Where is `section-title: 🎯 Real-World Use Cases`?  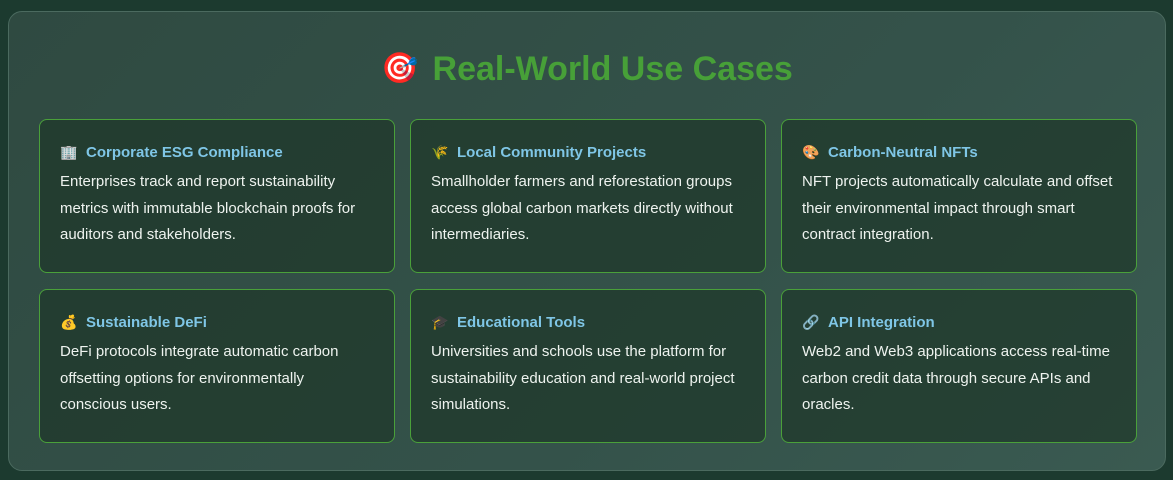
section-title: 🎯 Real-World Use Cases is located at coordinates (587, 69).